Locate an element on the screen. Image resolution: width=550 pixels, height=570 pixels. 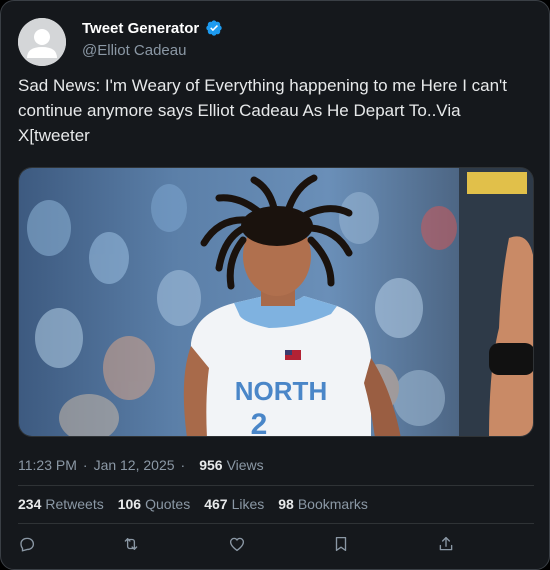
bookmarks-count: 98 is located at coordinates (286, 504).